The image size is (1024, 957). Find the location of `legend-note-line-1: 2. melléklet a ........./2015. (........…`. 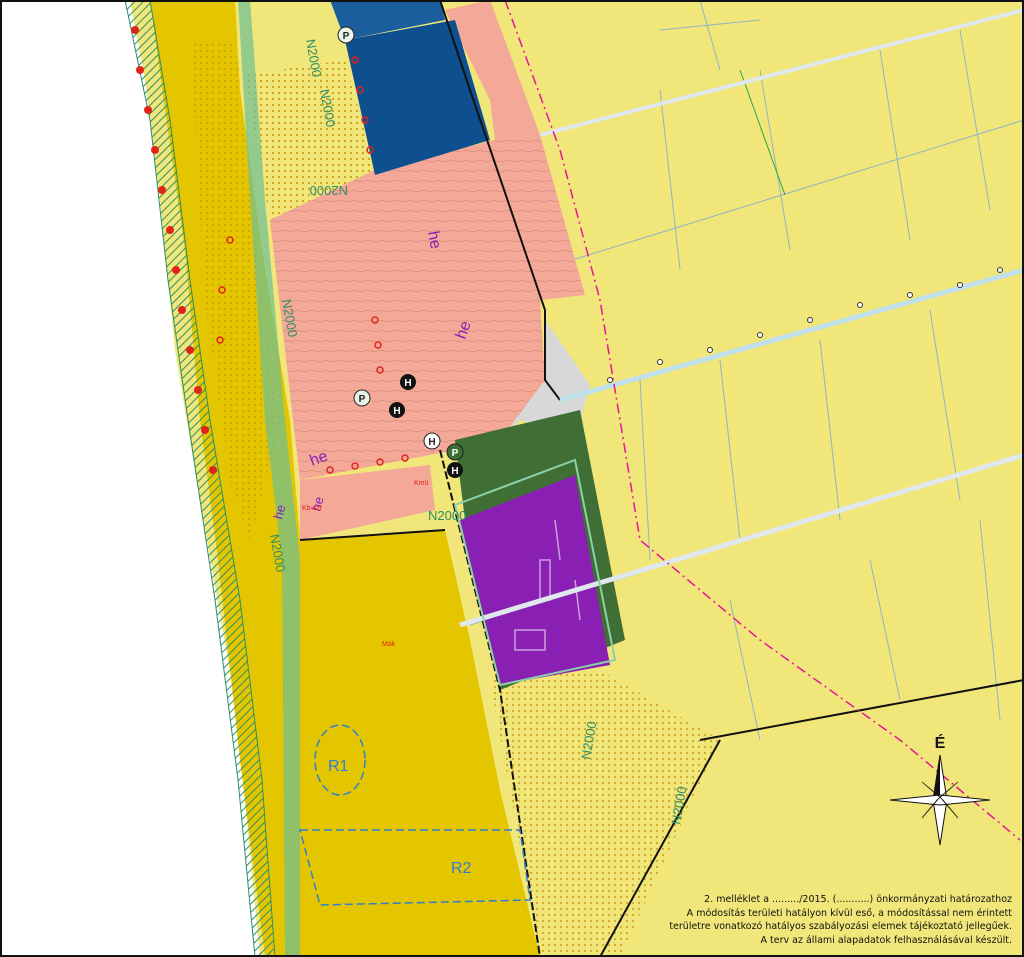

legend-note-line-1: 2. melléklet a ........./2015. (........… is located at coordinates (858, 899).